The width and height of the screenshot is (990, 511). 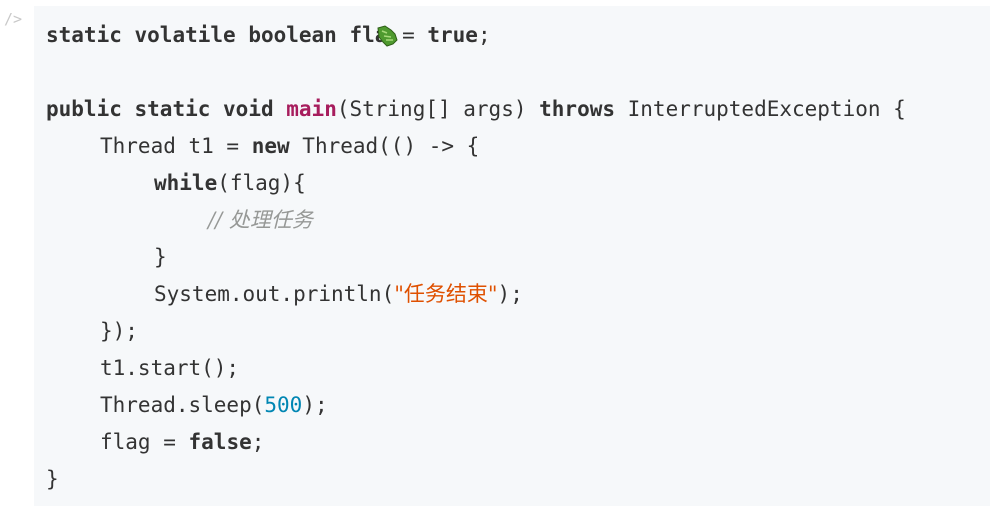 I want to click on pointer-cursor-icon, so click(x=387, y=36).